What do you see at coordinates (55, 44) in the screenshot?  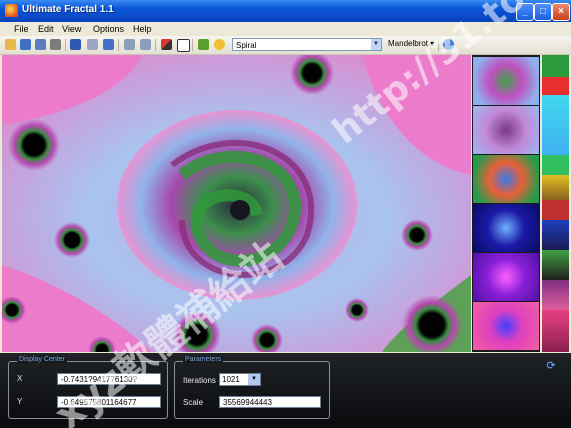 I see `print-icon` at bounding box center [55, 44].